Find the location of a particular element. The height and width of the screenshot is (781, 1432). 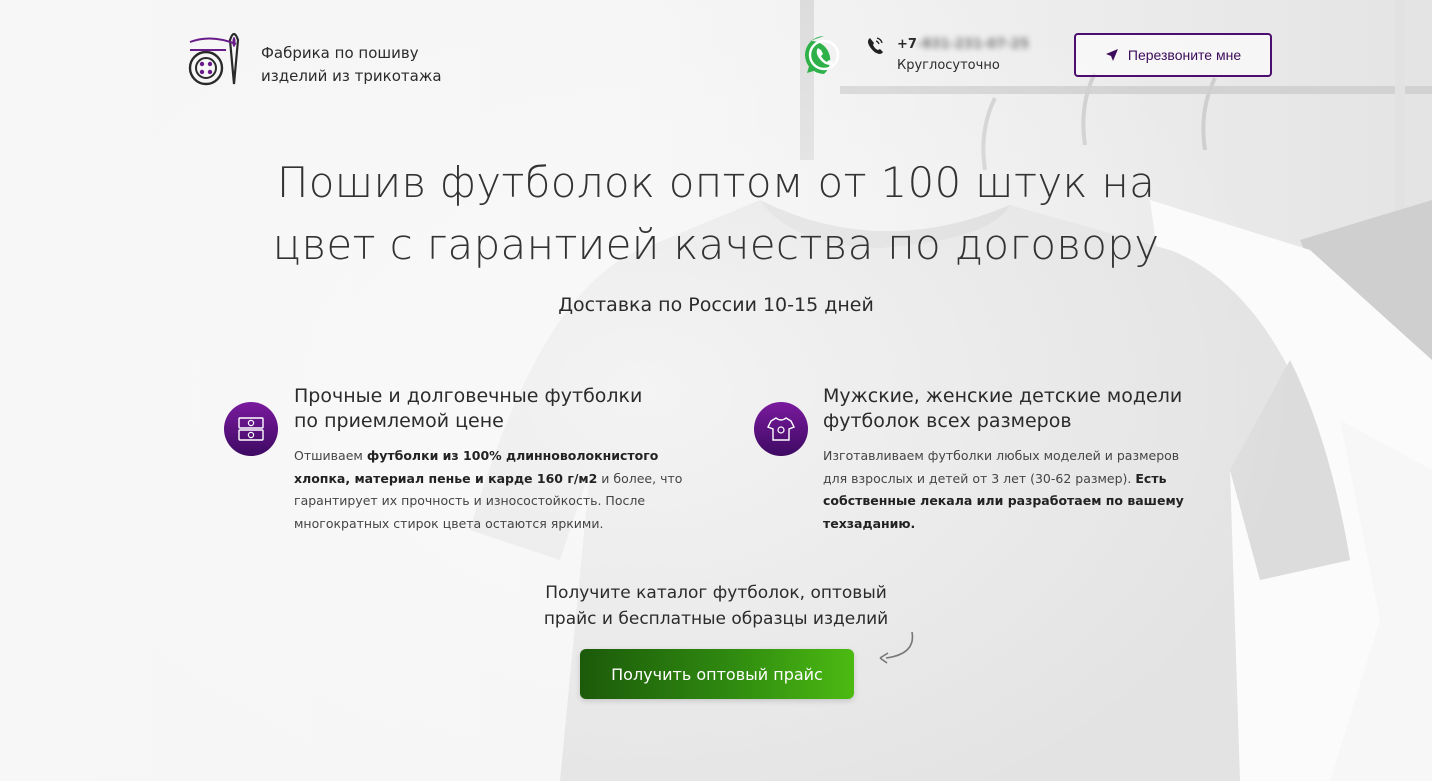

feature-title-line: футболок всех размеров is located at coordinates (947, 421).